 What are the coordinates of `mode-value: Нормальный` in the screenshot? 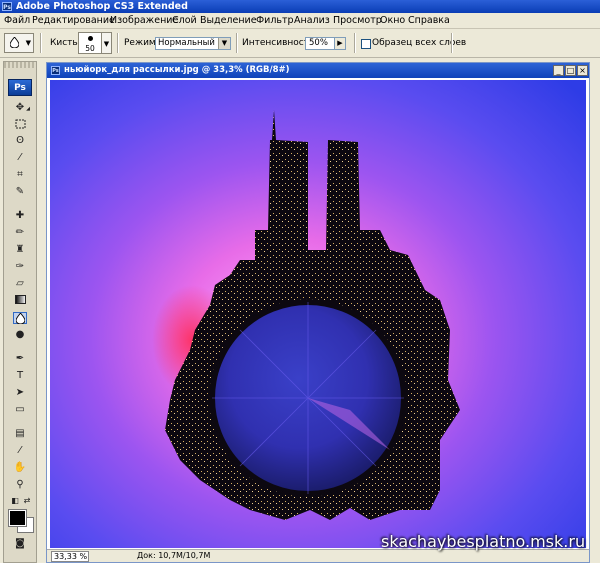 It's located at (186, 43).